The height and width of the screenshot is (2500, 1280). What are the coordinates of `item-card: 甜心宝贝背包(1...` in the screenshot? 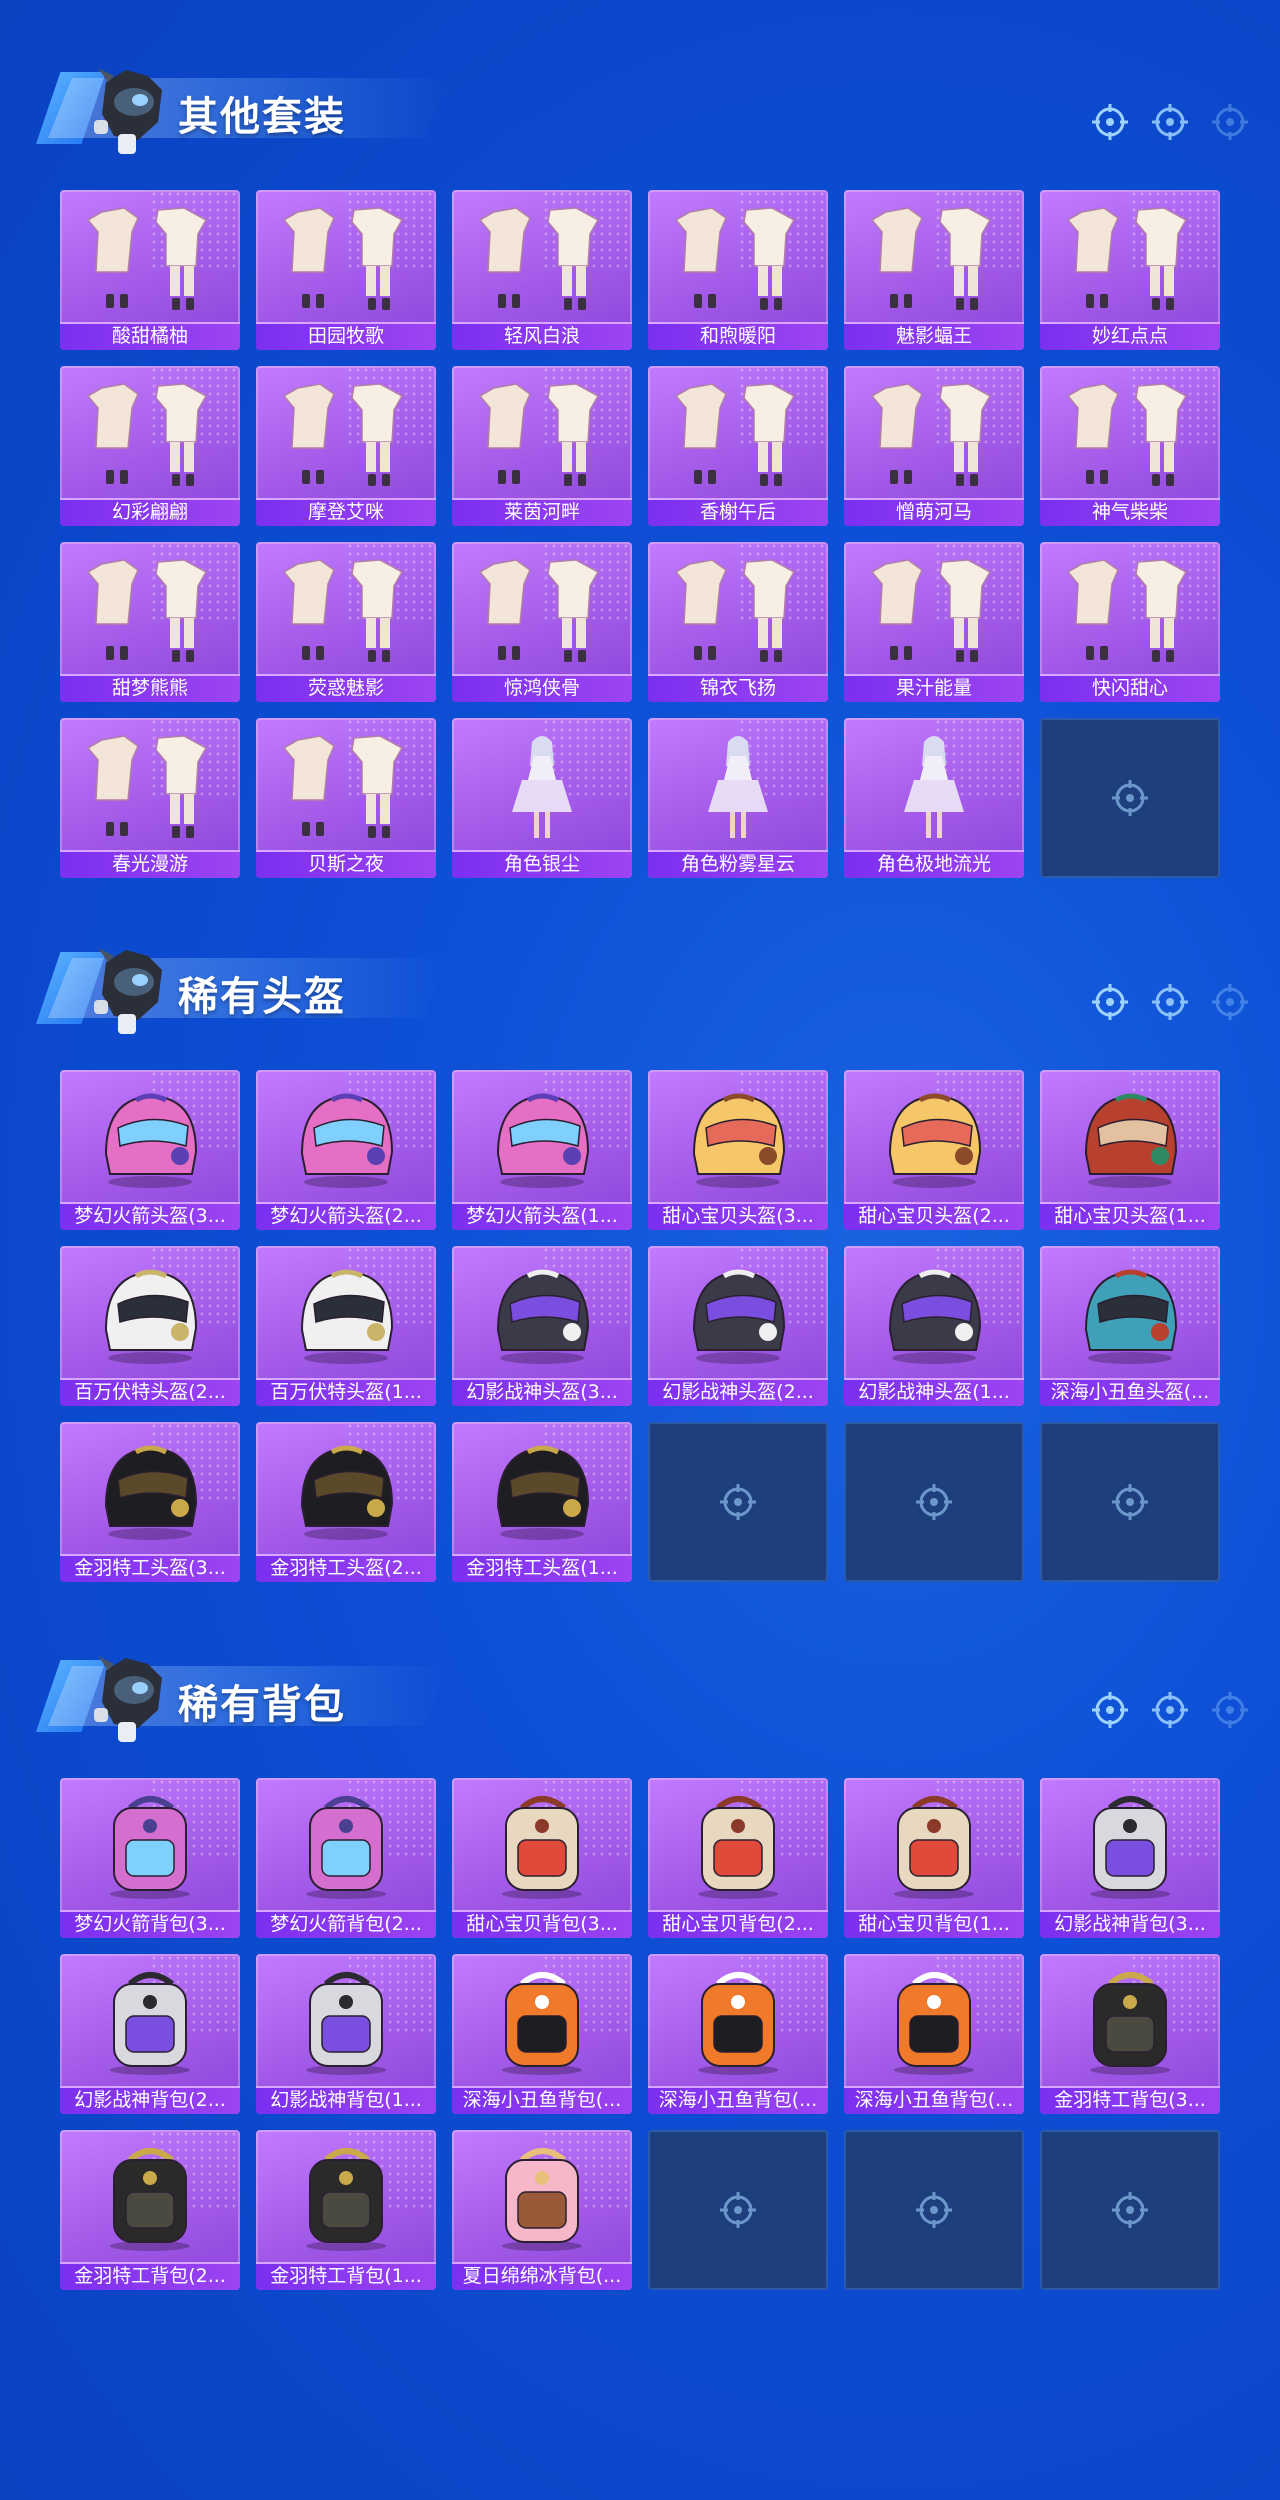 It's located at (934, 1858).